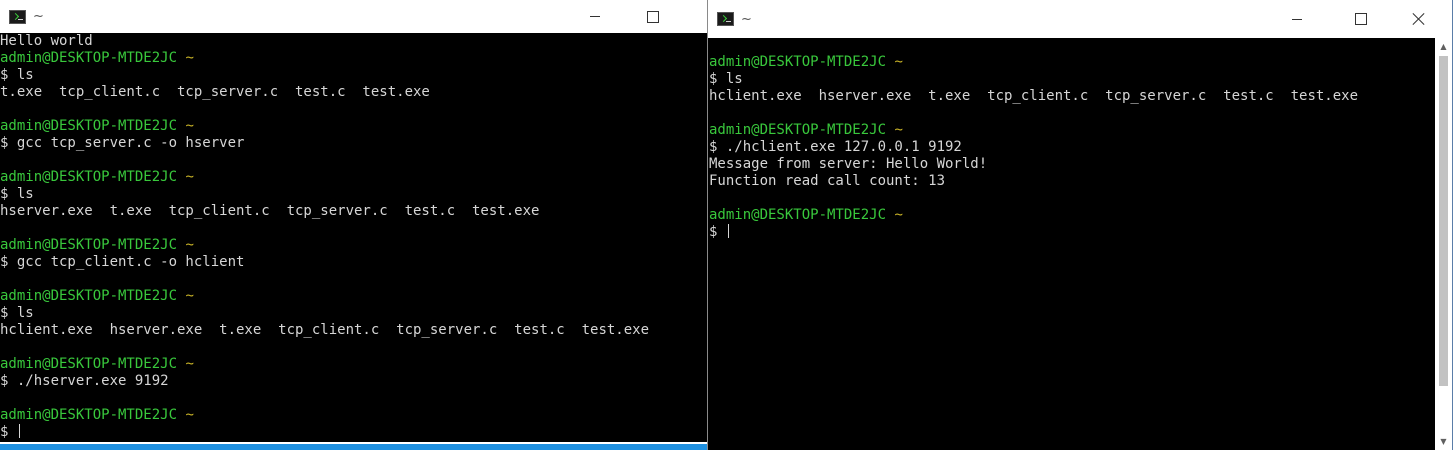 This screenshot has height=450, width=1453. Describe the element at coordinates (1443, 441) in the screenshot. I see `scroll-down-icon: ▼` at that location.